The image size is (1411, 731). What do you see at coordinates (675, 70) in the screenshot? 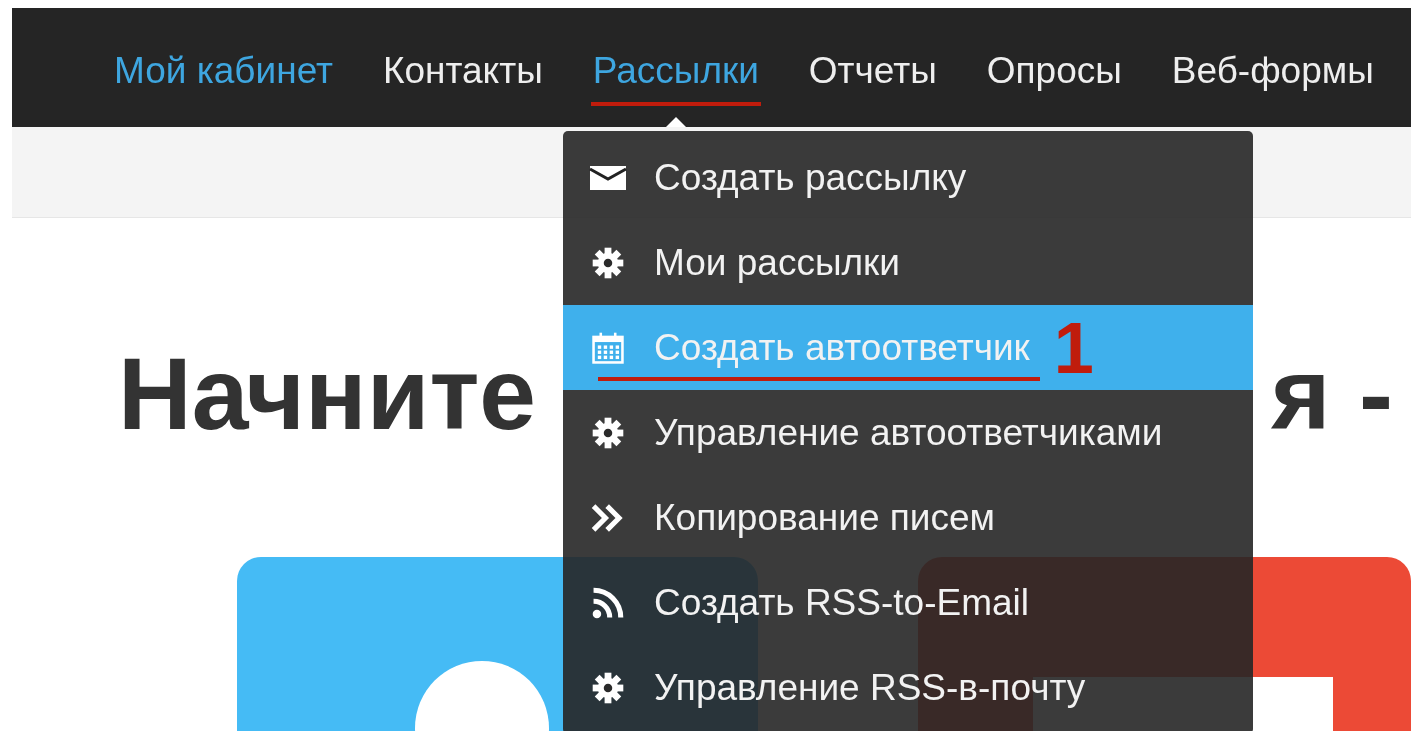
I see `nav-link: Рассылки` at bounding box center [675, 70].